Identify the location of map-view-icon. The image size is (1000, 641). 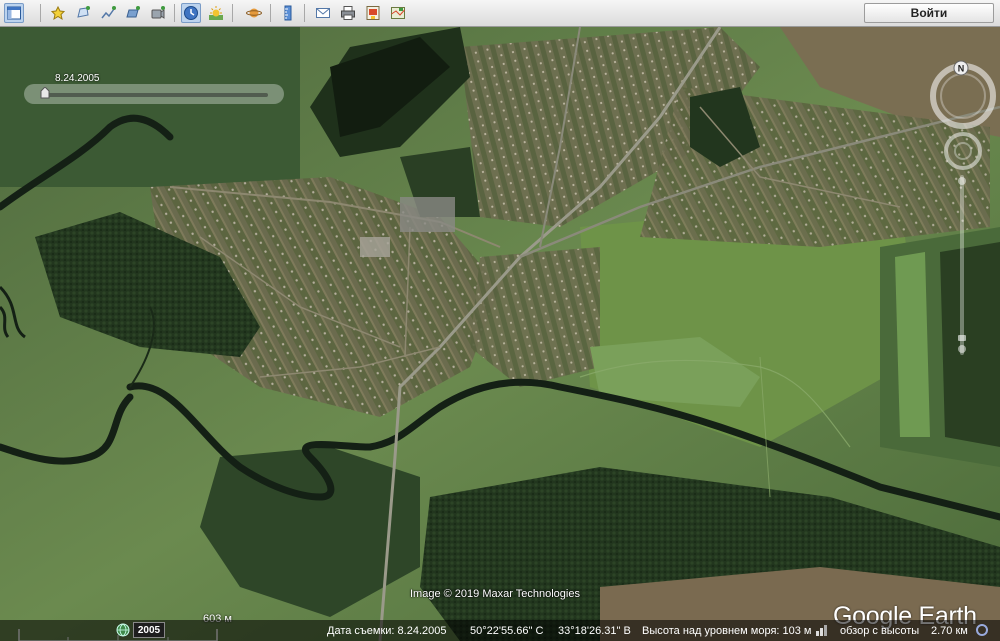
(398, 13).